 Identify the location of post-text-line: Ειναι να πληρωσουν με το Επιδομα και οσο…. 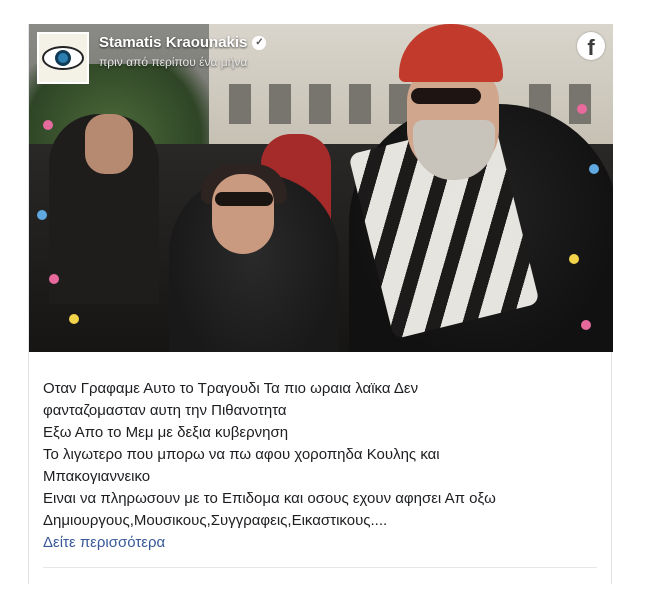
(269, 498).